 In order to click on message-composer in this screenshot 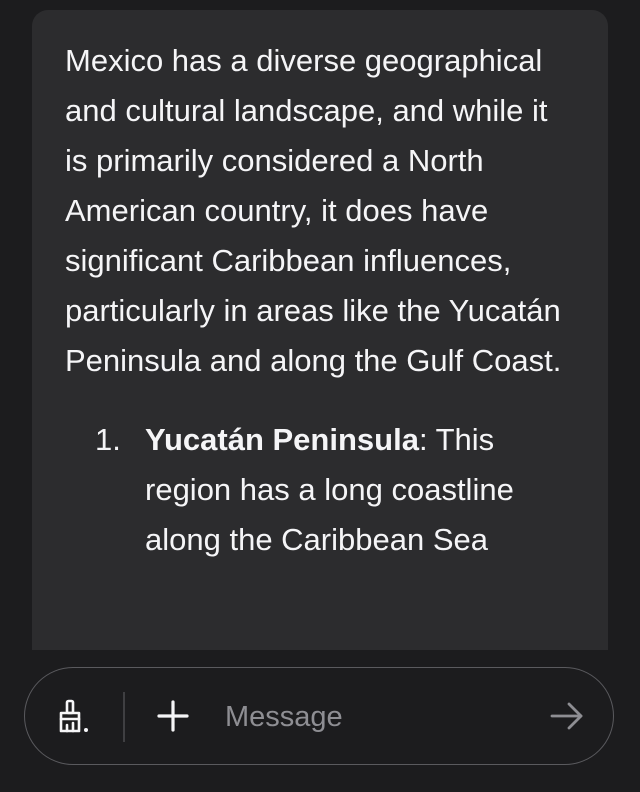, I will do `click(319, 716)`.